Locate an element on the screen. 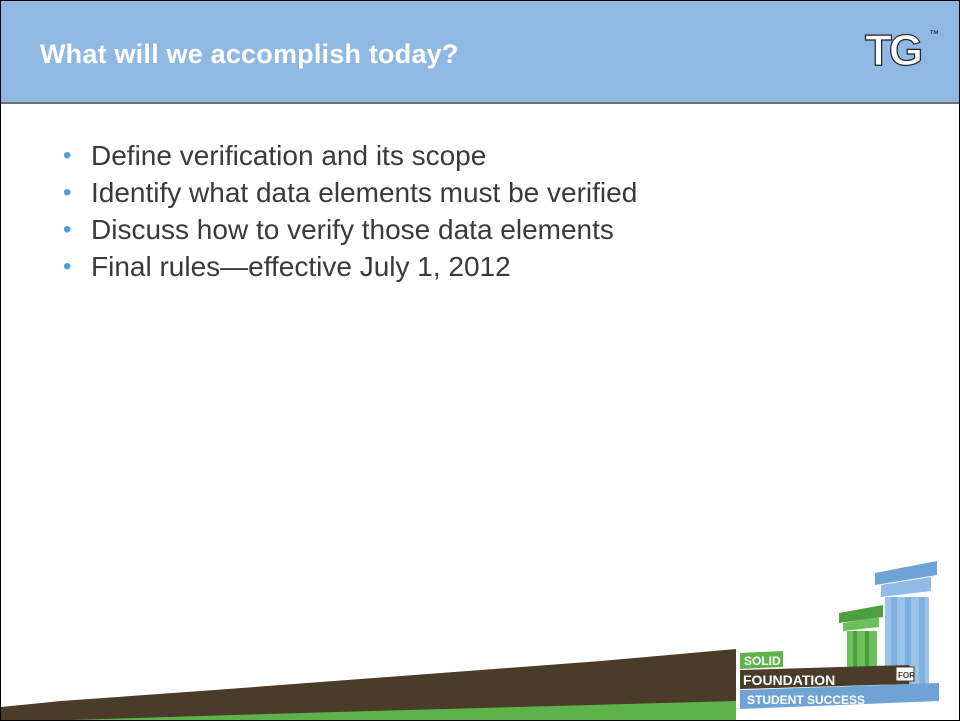 This screenshot has height=721, width=960. badge-student-success: STUDENT SUCCESS is located at coordinates (806, 700).